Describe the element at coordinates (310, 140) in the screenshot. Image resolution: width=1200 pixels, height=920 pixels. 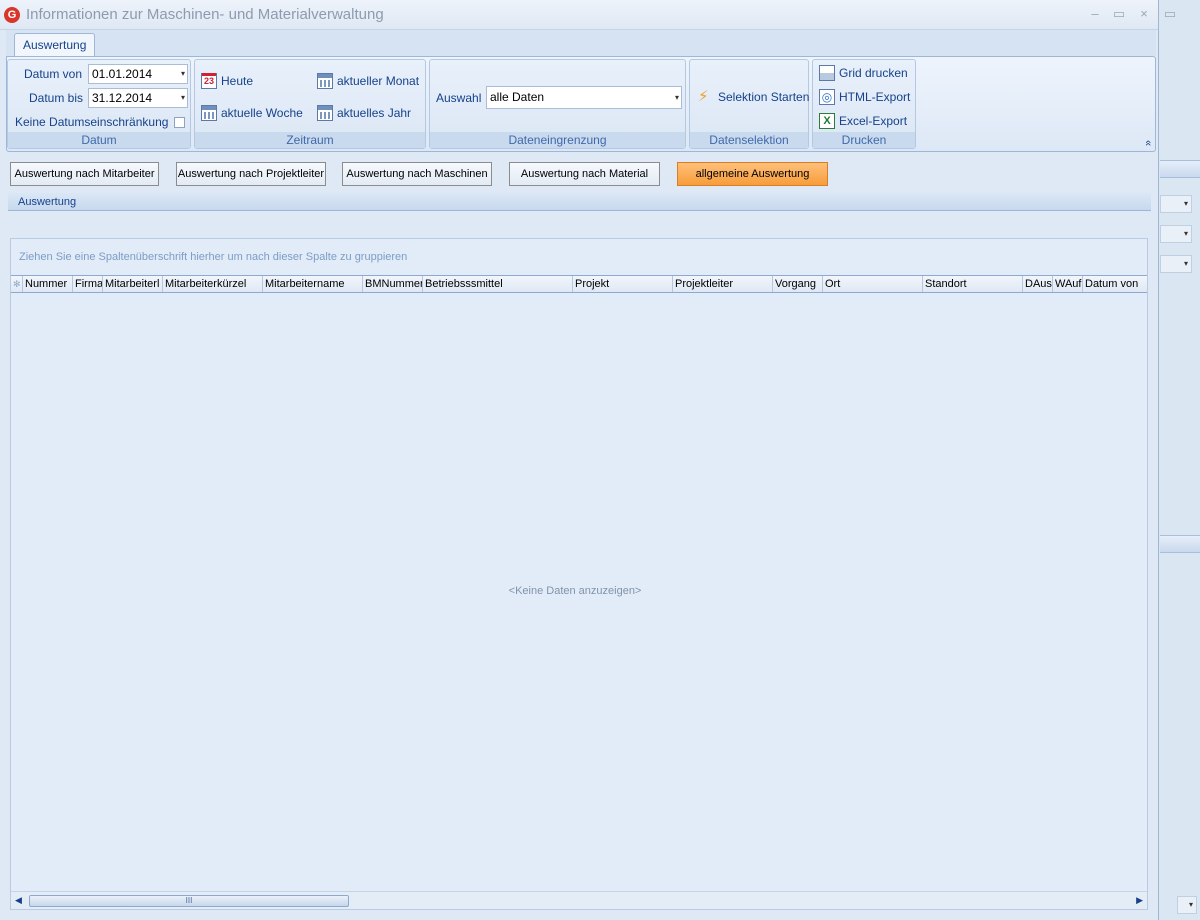
I see `group-label-zeitraum: Zeitraum` at that location.